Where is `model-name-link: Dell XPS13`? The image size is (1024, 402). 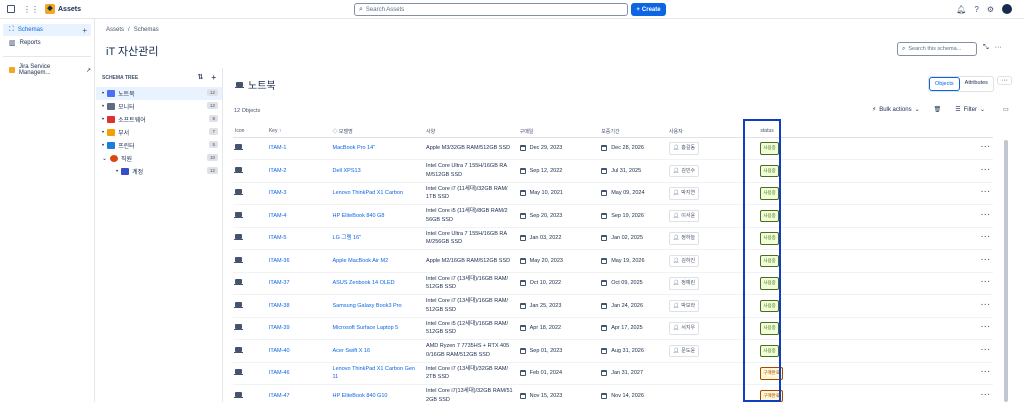
model-name-link: Dell XPS13 is located at coordinates (377, 171).